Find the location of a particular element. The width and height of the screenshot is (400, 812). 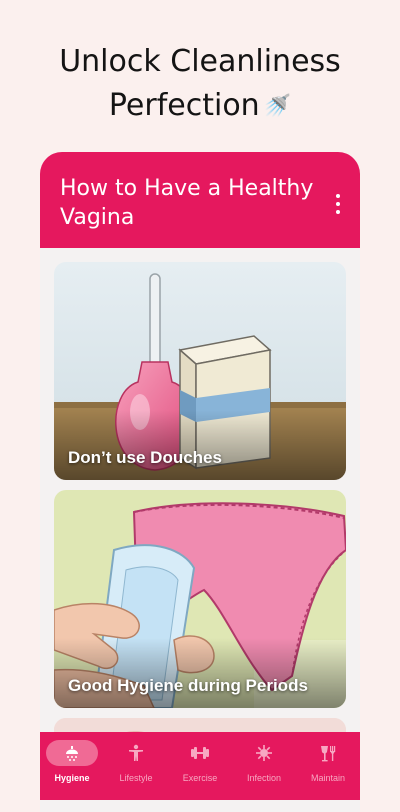

promo-headline: Unlock Cleanliness Perfection 🚿 is located at coordinates (200, 84).